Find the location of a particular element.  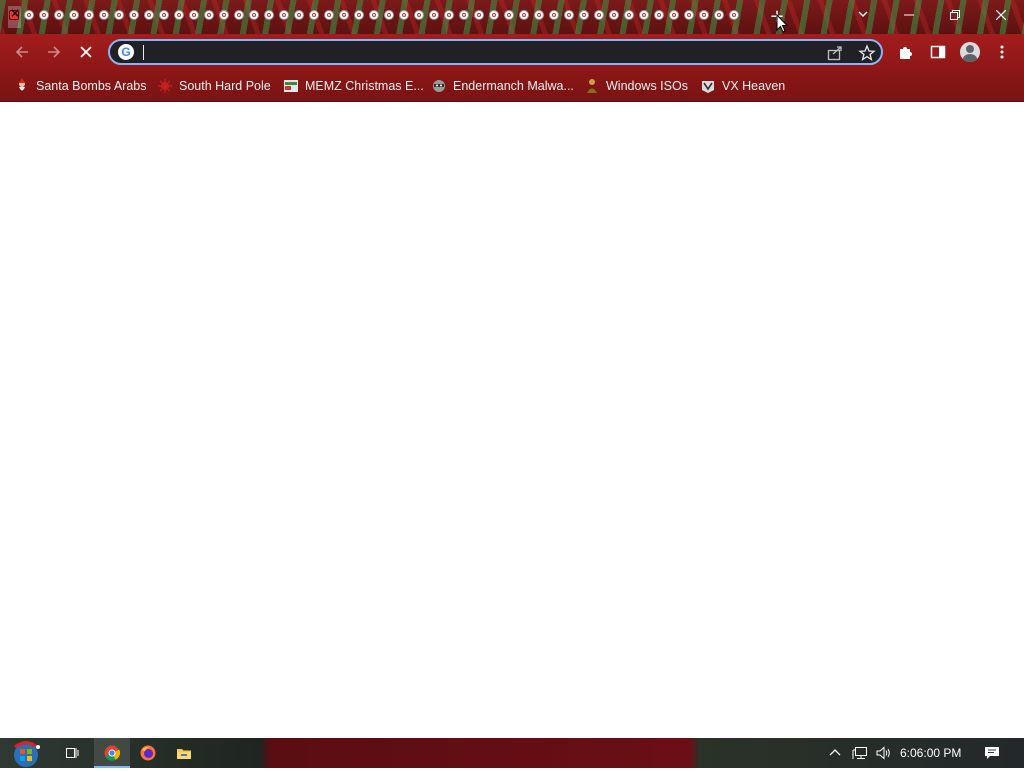

side-panel-button is located at coordinates (938, 52).